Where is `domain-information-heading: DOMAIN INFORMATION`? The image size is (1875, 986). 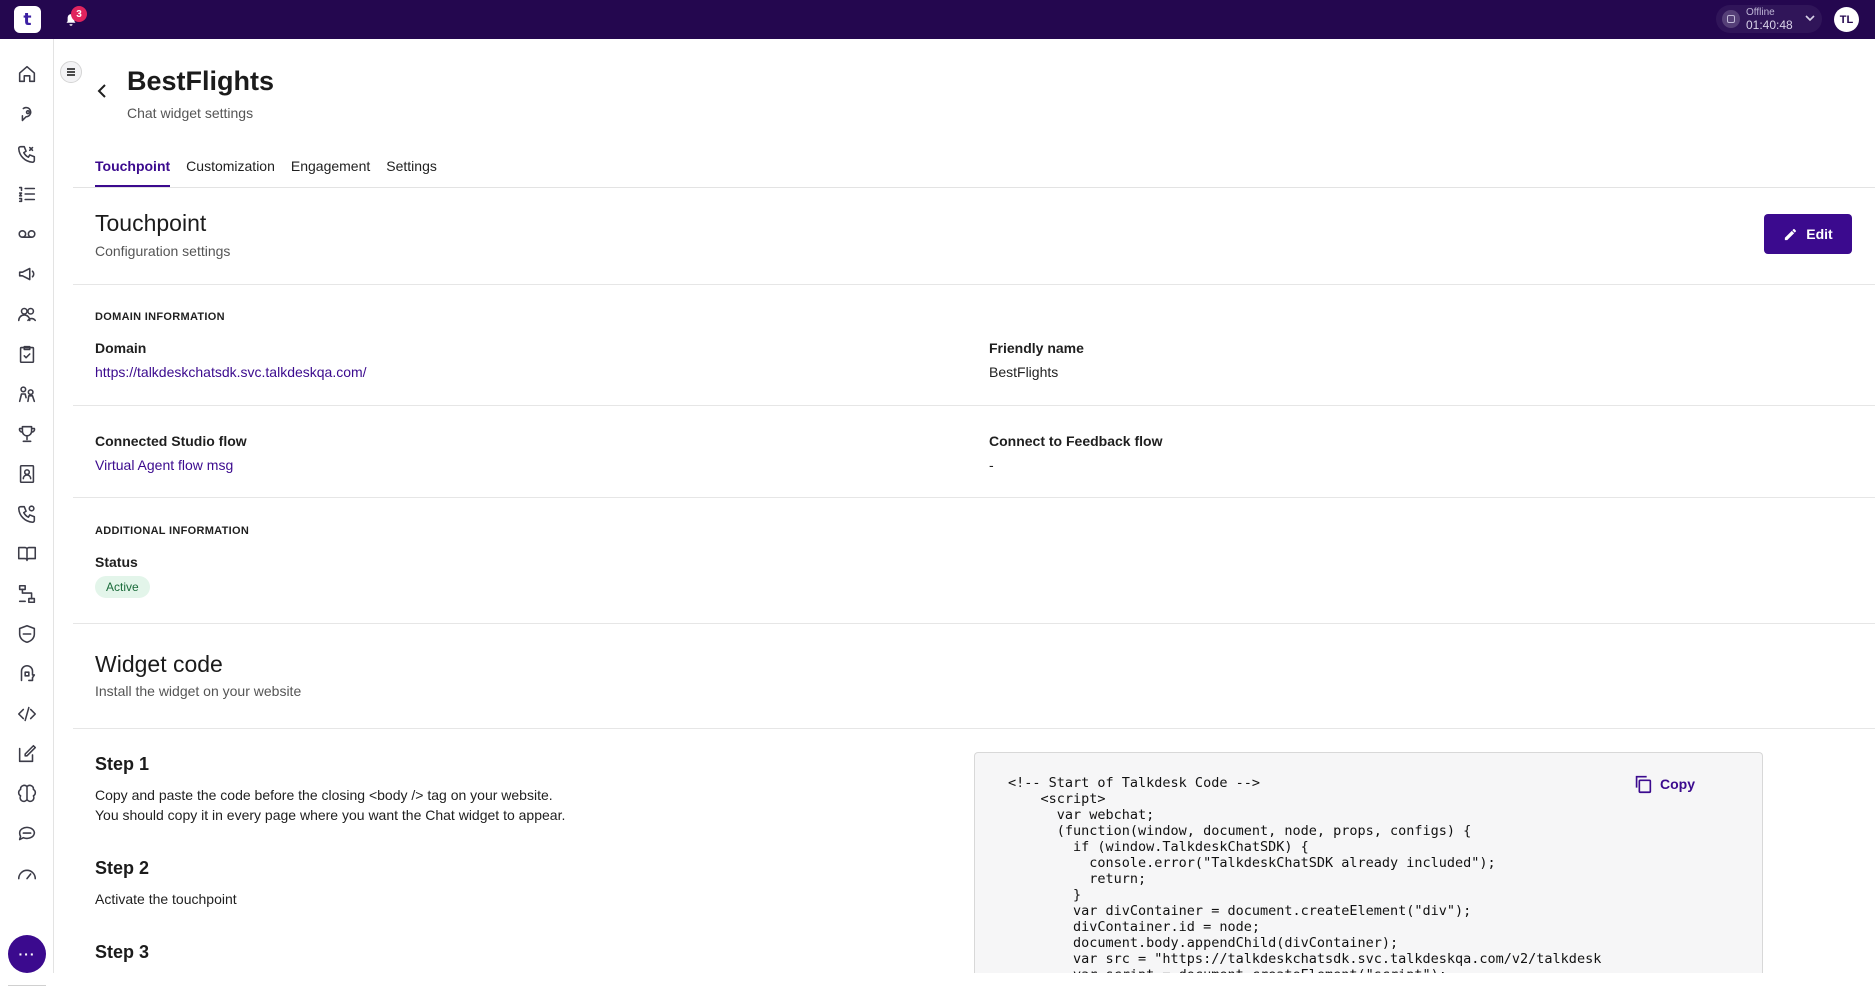
domain-information-heading: DOMAIN INFORMATION is located at coordinates (160, 317).